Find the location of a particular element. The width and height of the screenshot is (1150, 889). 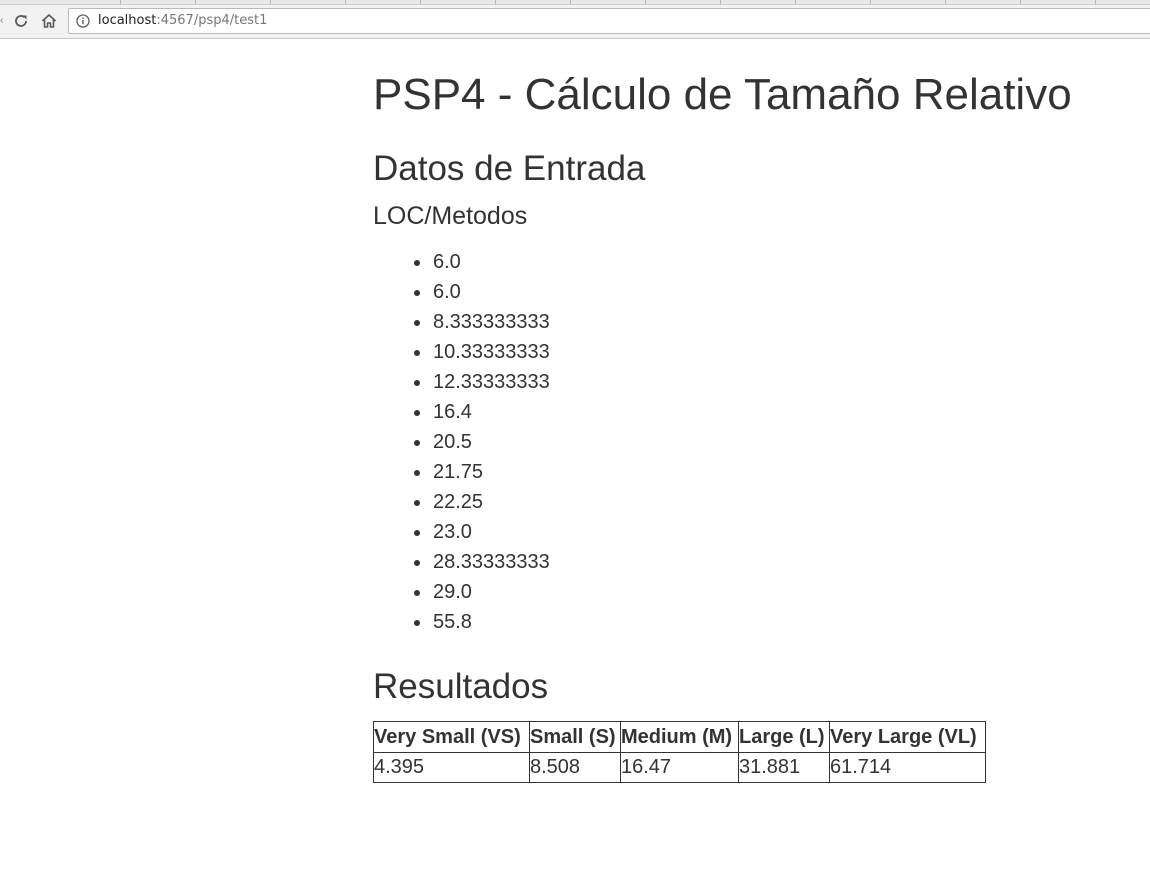

header-large: Large (L) is located at coordinates (784, 737).